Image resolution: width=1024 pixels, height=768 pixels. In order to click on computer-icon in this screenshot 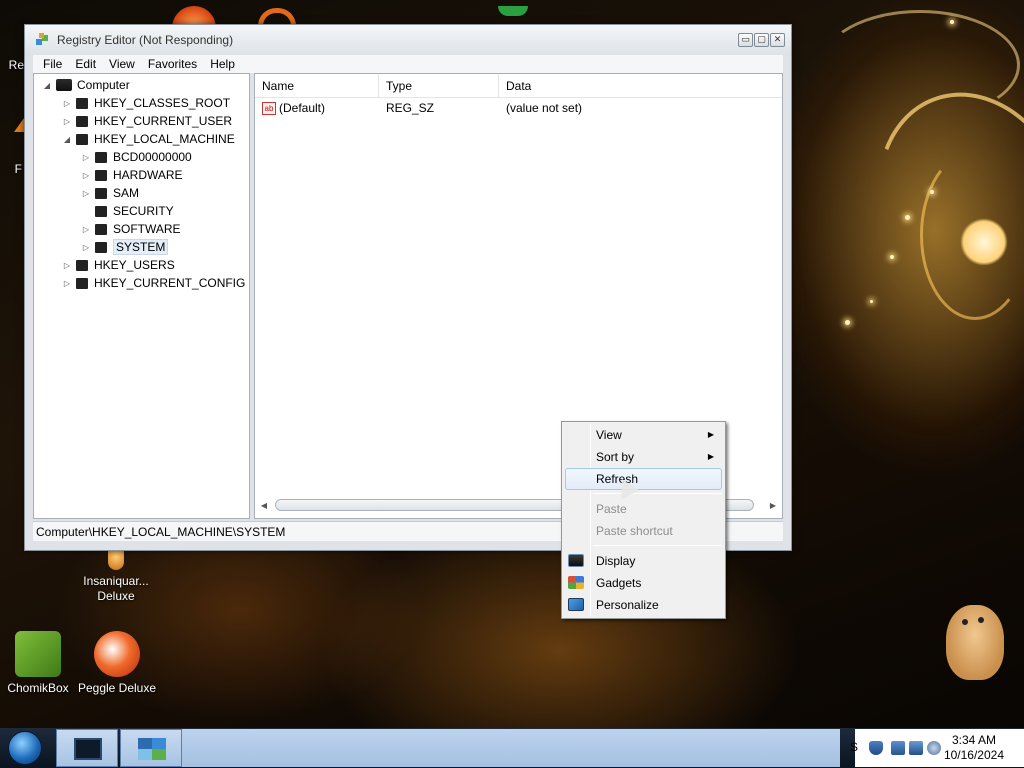, I will do `click(64, 85)`.